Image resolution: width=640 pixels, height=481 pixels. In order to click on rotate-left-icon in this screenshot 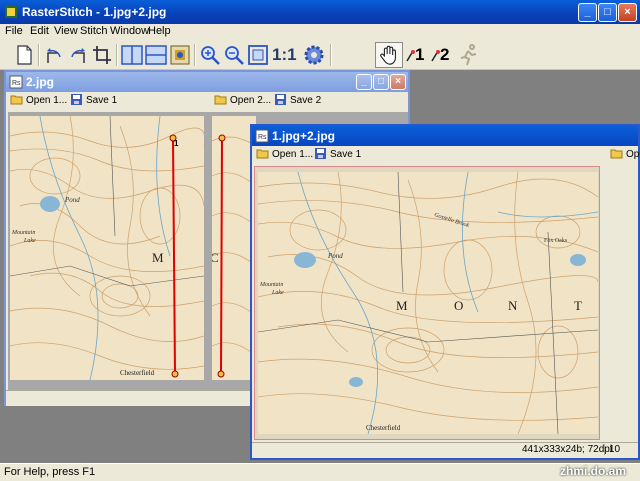, I will do `click(54, 55)`.